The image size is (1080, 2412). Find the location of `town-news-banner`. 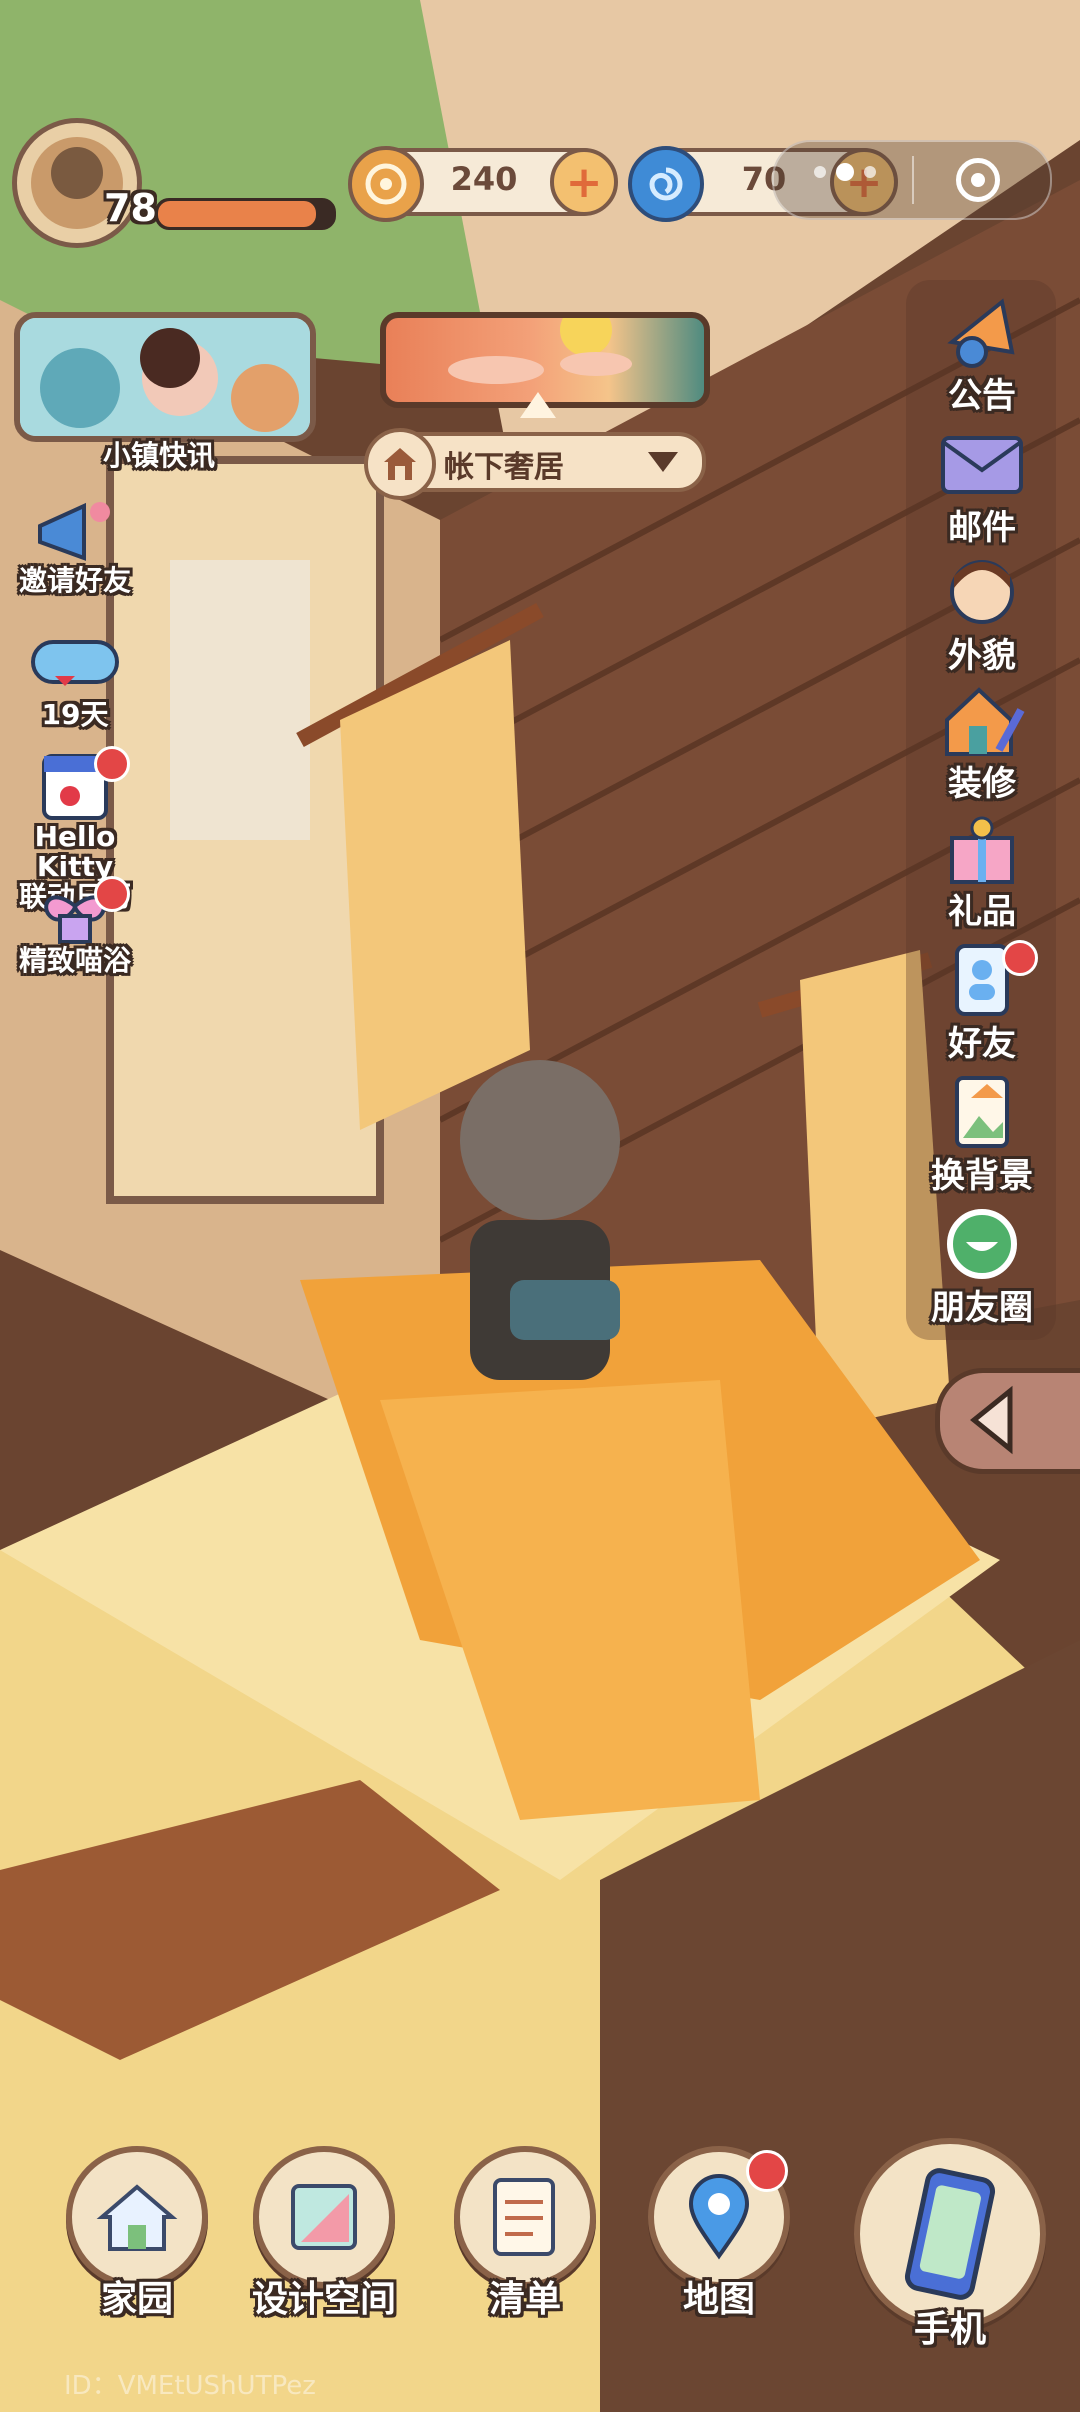

town-news-banner is located at coordinates (165, 377).